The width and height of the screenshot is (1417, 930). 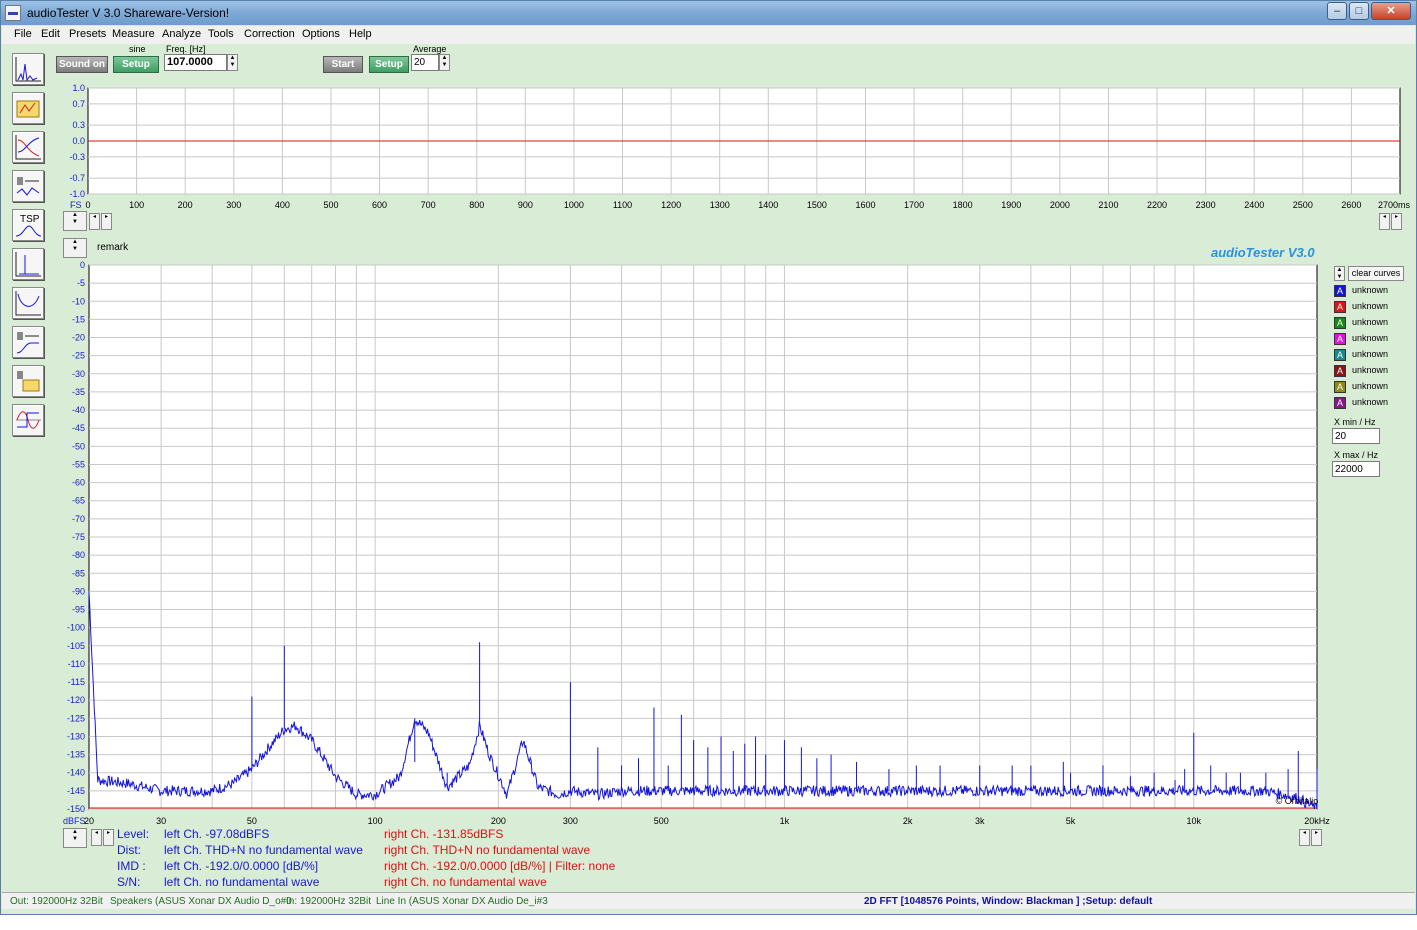 I want to click on brand-label: audioTester V3.0, so click(x=1263, y=252).